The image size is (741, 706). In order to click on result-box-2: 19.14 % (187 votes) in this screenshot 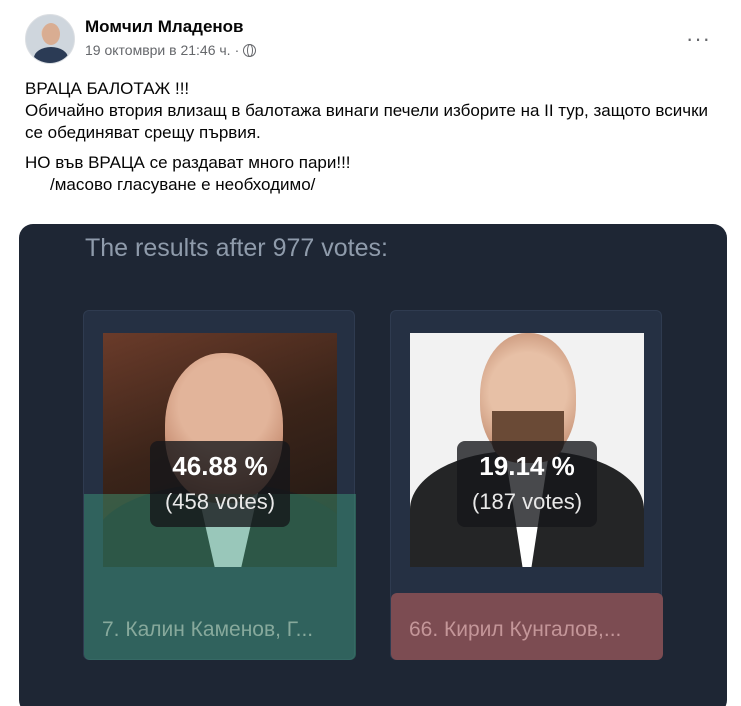, I will do `click(527, 484)`.